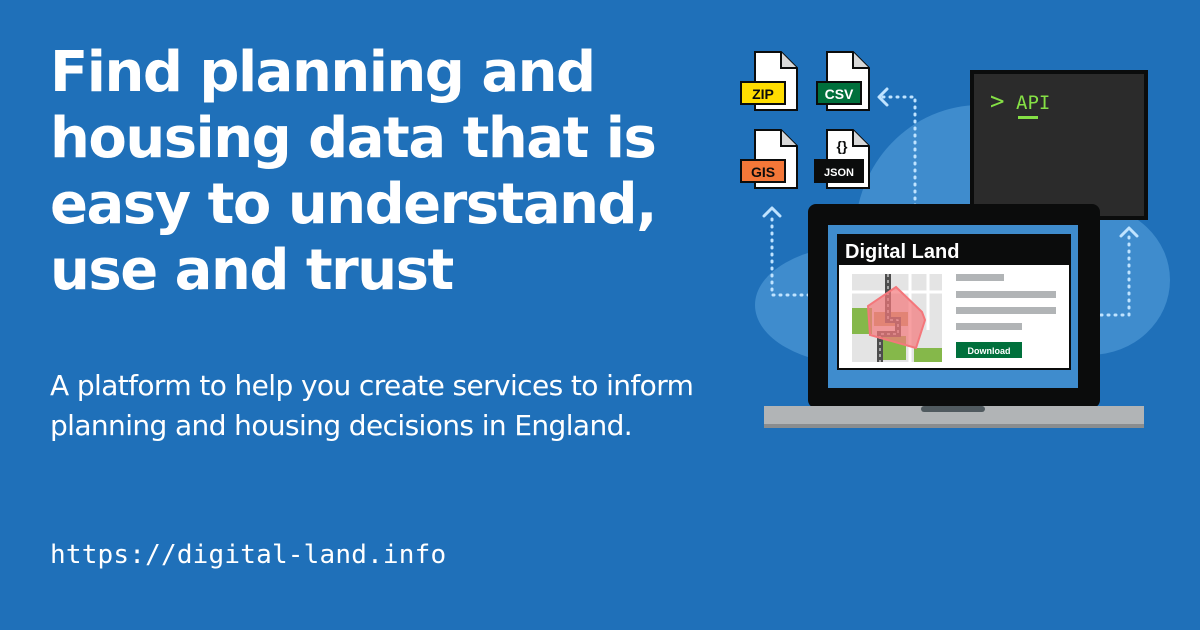 The height and width of the screenshot is (630, 1200). Describe the element at coordinates (839, 94) in the screenshot. I see `csv-file-label: CSV` at that location.